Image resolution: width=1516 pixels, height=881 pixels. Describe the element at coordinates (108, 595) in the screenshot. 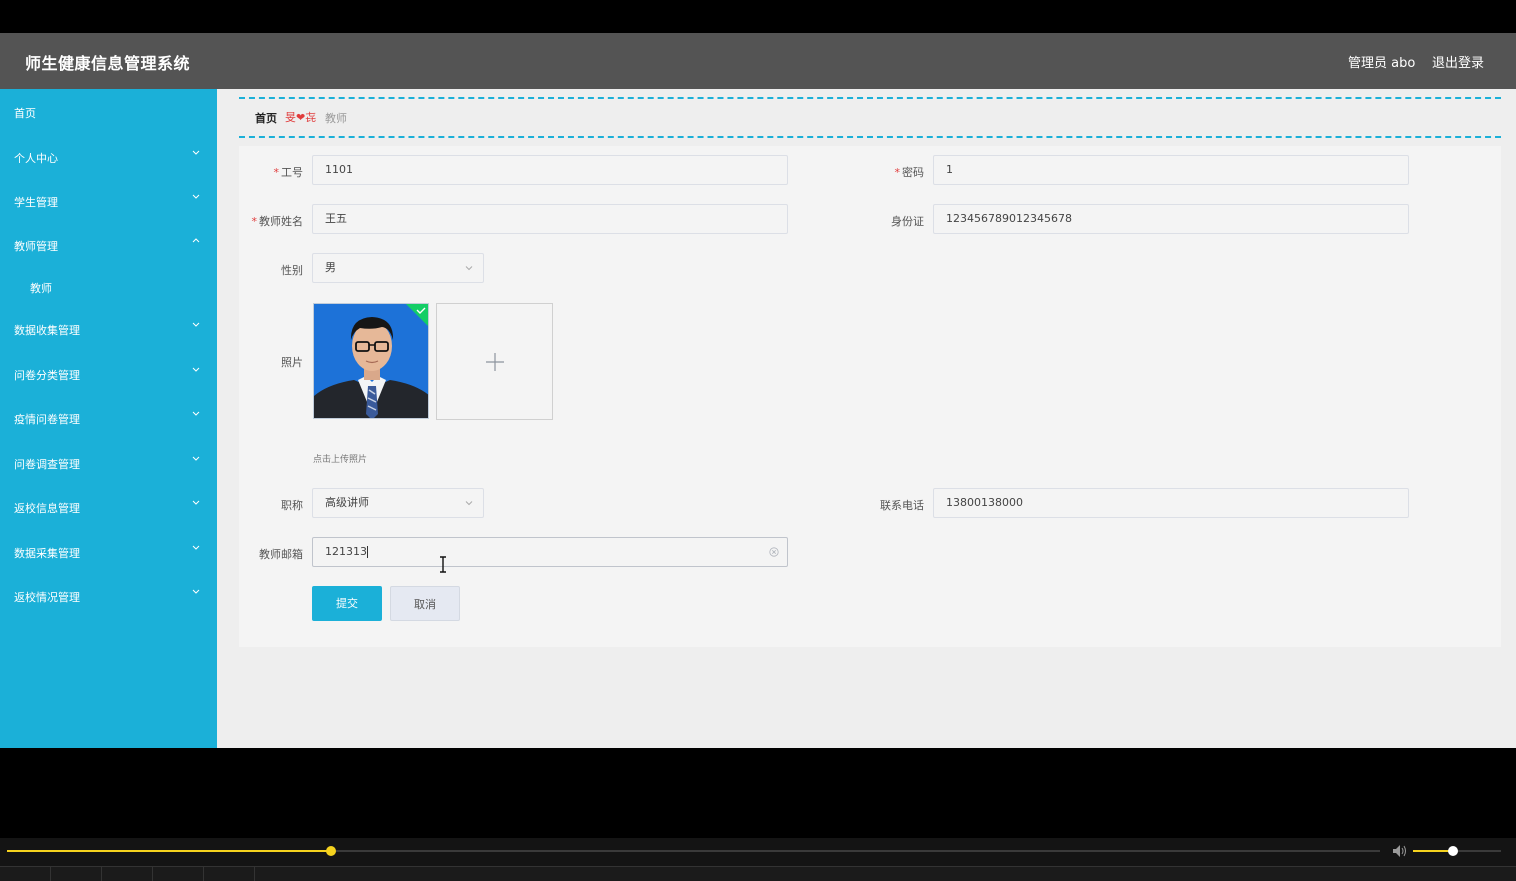

I see `sidebar-item-return-status: 返校情况管理` at that location.